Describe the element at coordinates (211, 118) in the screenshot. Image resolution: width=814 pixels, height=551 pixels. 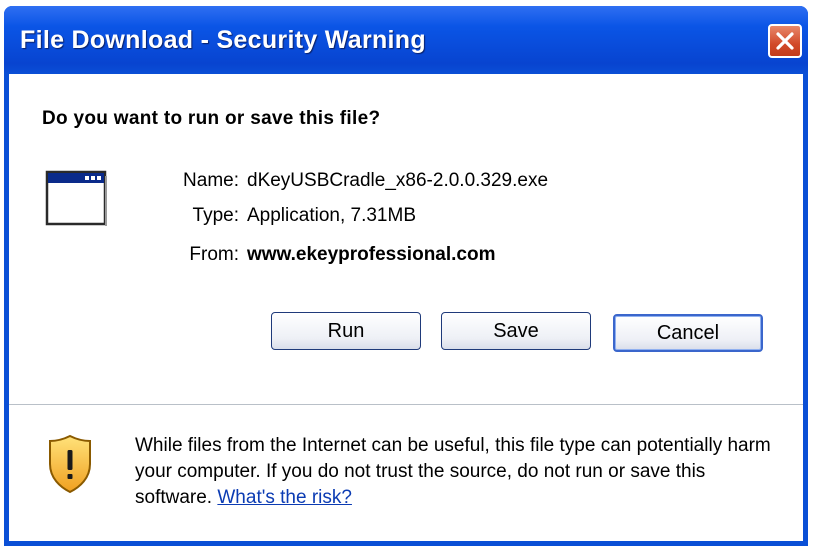
I see `dialog-question: Do you want to run or save this file?` at that location.